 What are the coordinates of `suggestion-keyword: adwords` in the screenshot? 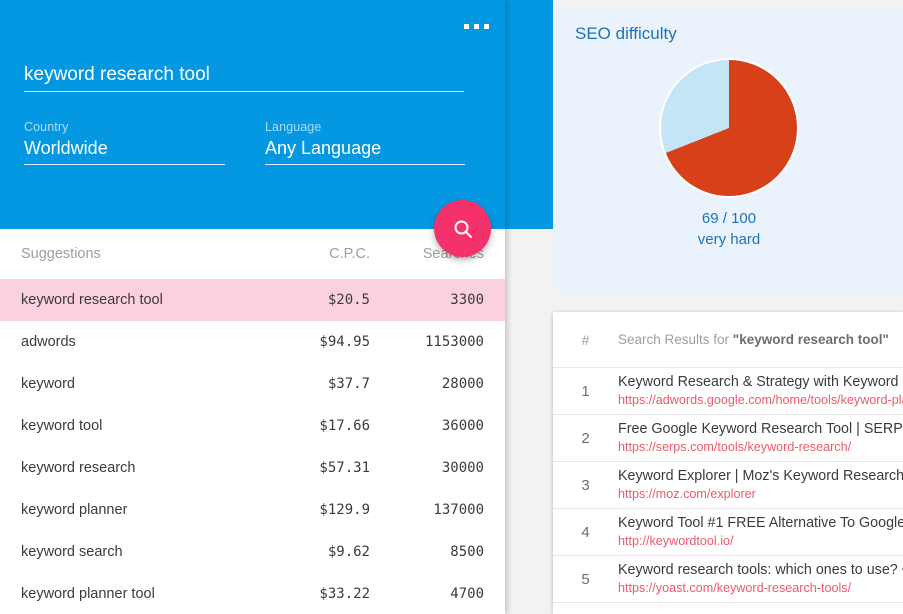 It's located at (48, 342).